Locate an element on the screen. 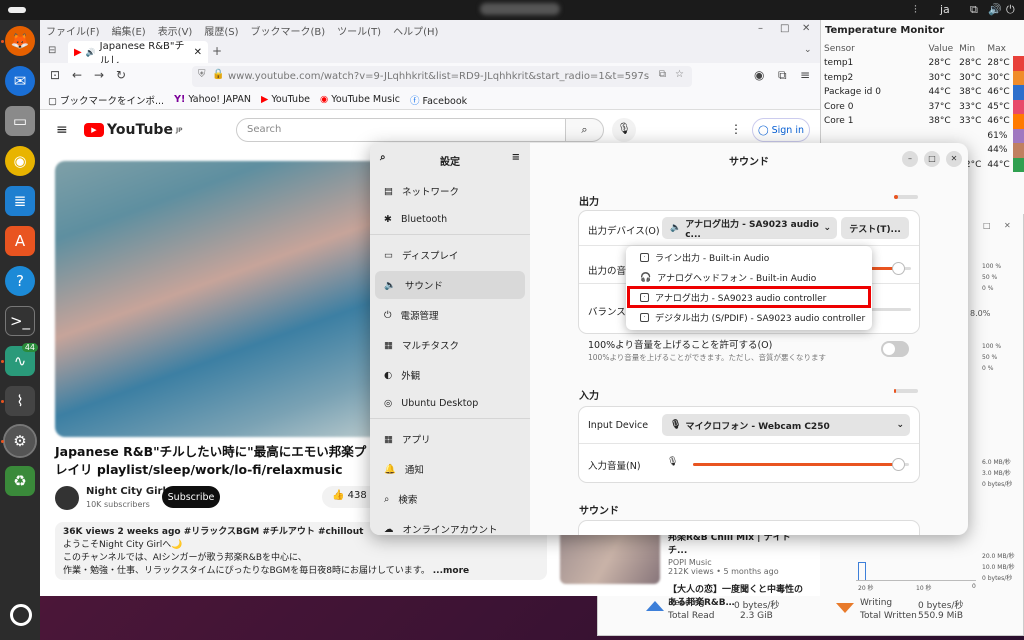 The image size is (1024, 640). youtube-logo: ▶ YouTube JP is located at coordinates (133, 130).